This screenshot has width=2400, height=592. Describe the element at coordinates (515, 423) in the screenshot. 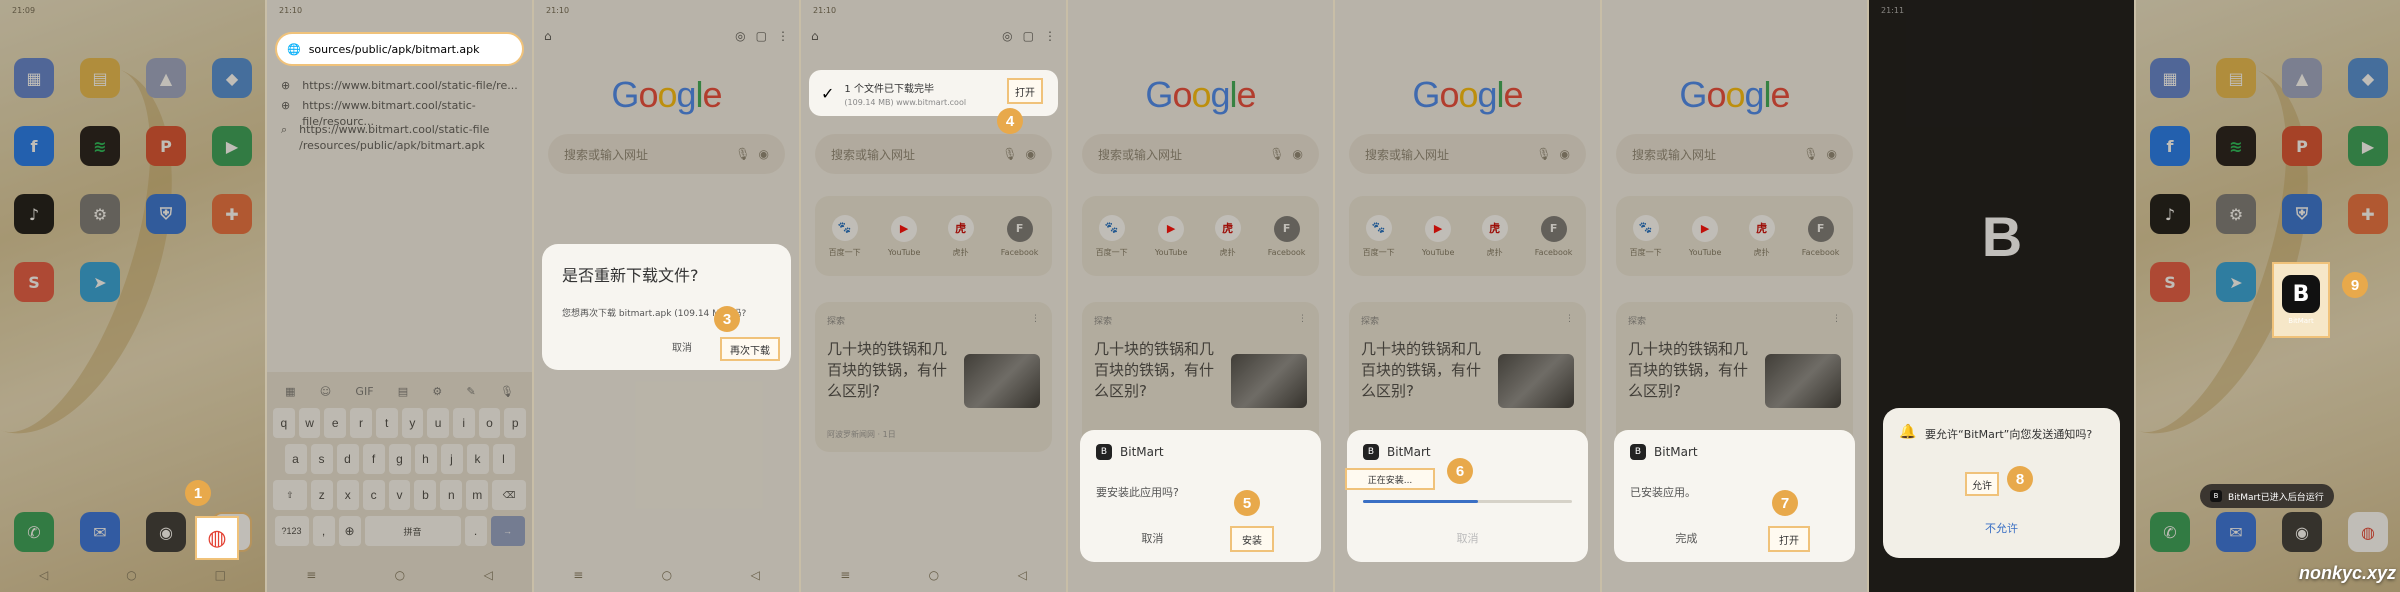

I see `key: p` at that location.